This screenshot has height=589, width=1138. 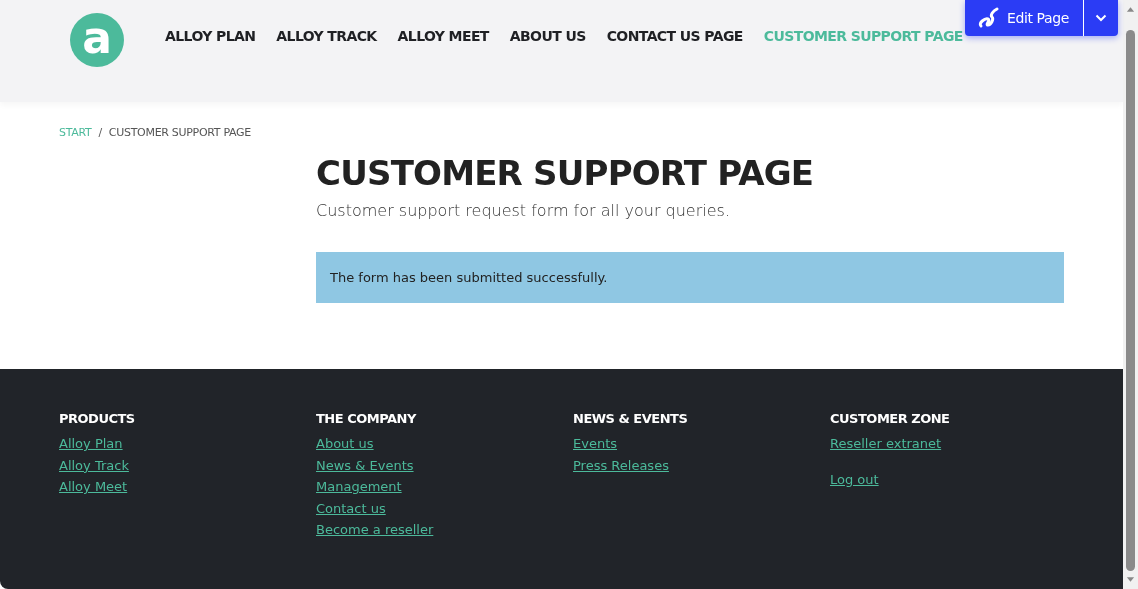 What do you see at coordinates (890, 418) in the screenshot?
I see `footer-heading: CUSTOMER ZONE` at bounding box center [890, 418].